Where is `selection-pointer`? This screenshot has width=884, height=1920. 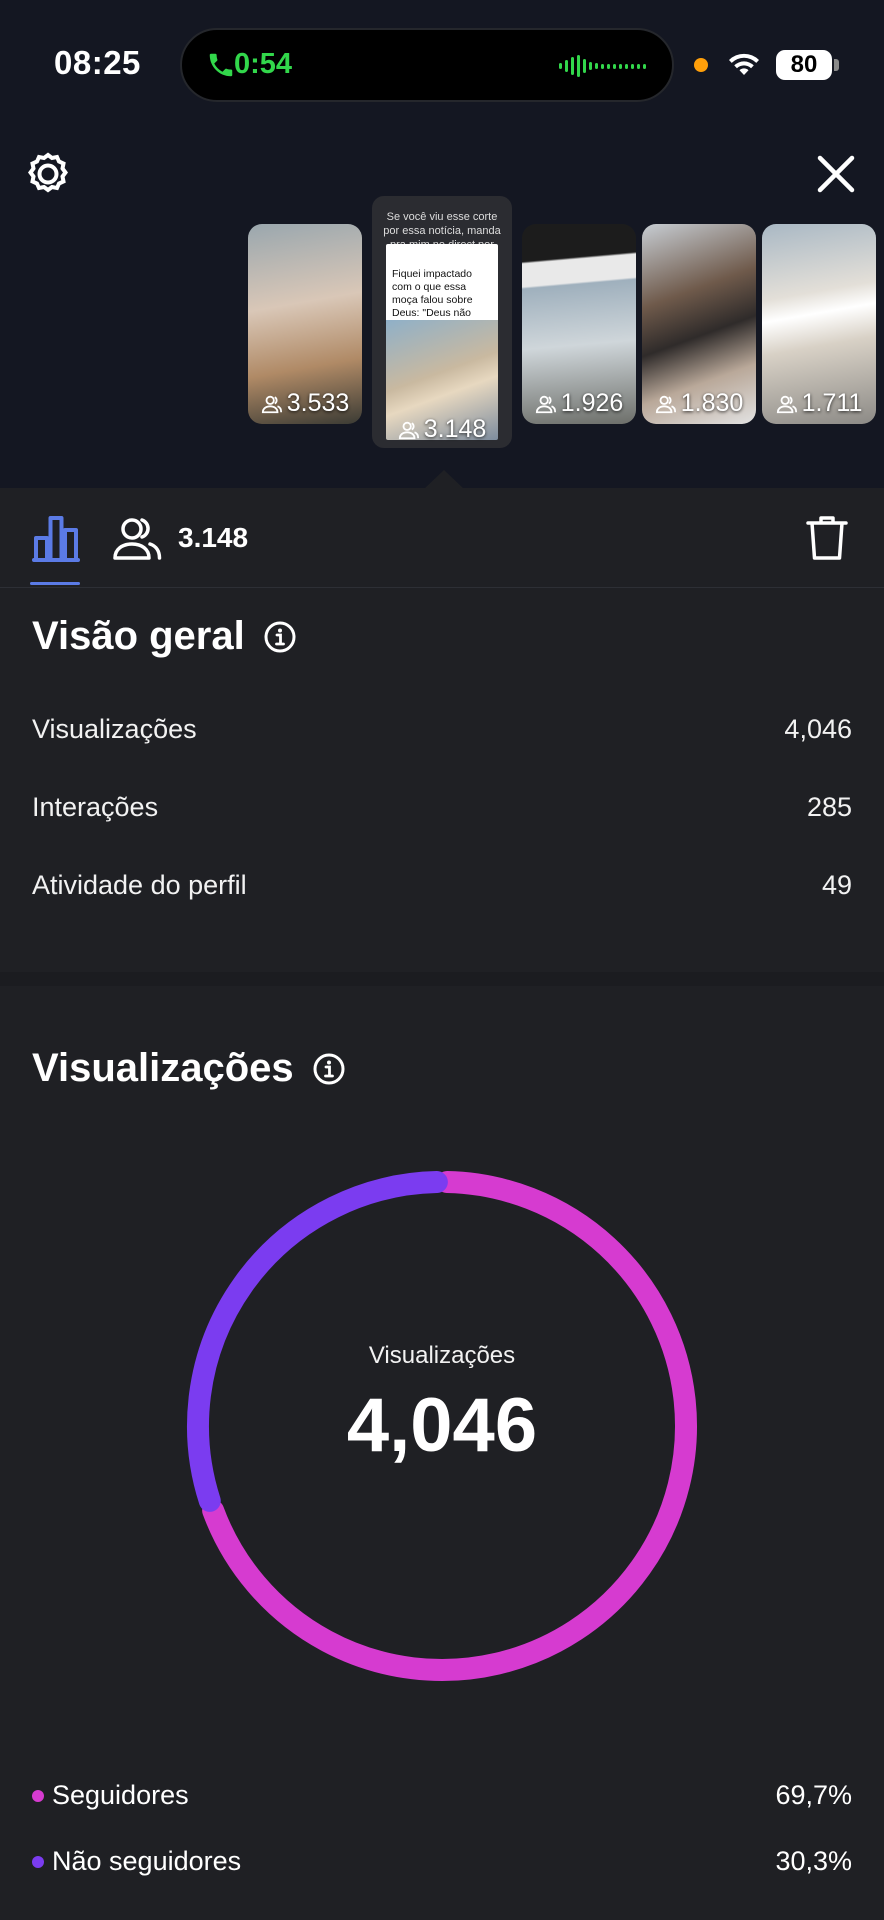
selection-pointer is located at coordinates (444, 479).